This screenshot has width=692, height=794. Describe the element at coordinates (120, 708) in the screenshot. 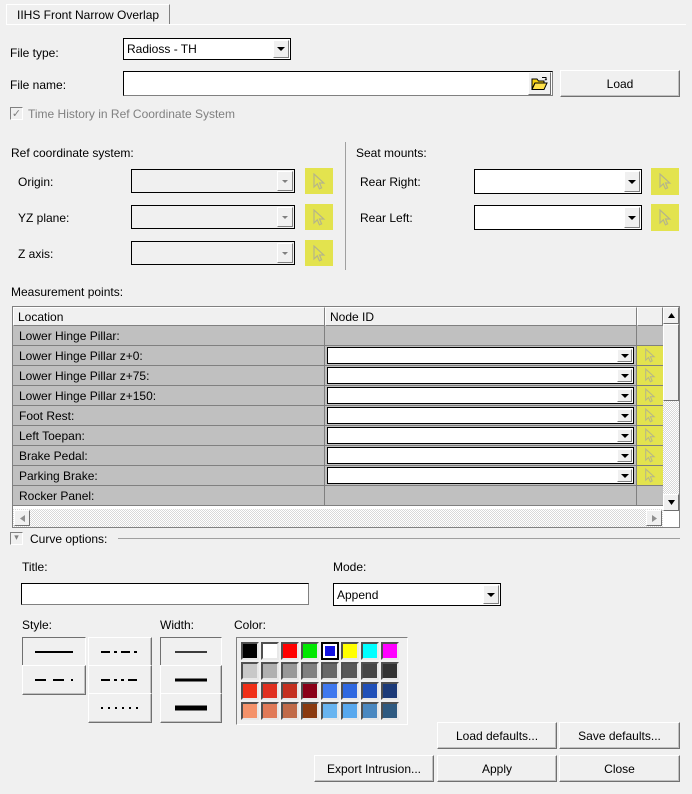

I see `style-button-dotted` at that location.